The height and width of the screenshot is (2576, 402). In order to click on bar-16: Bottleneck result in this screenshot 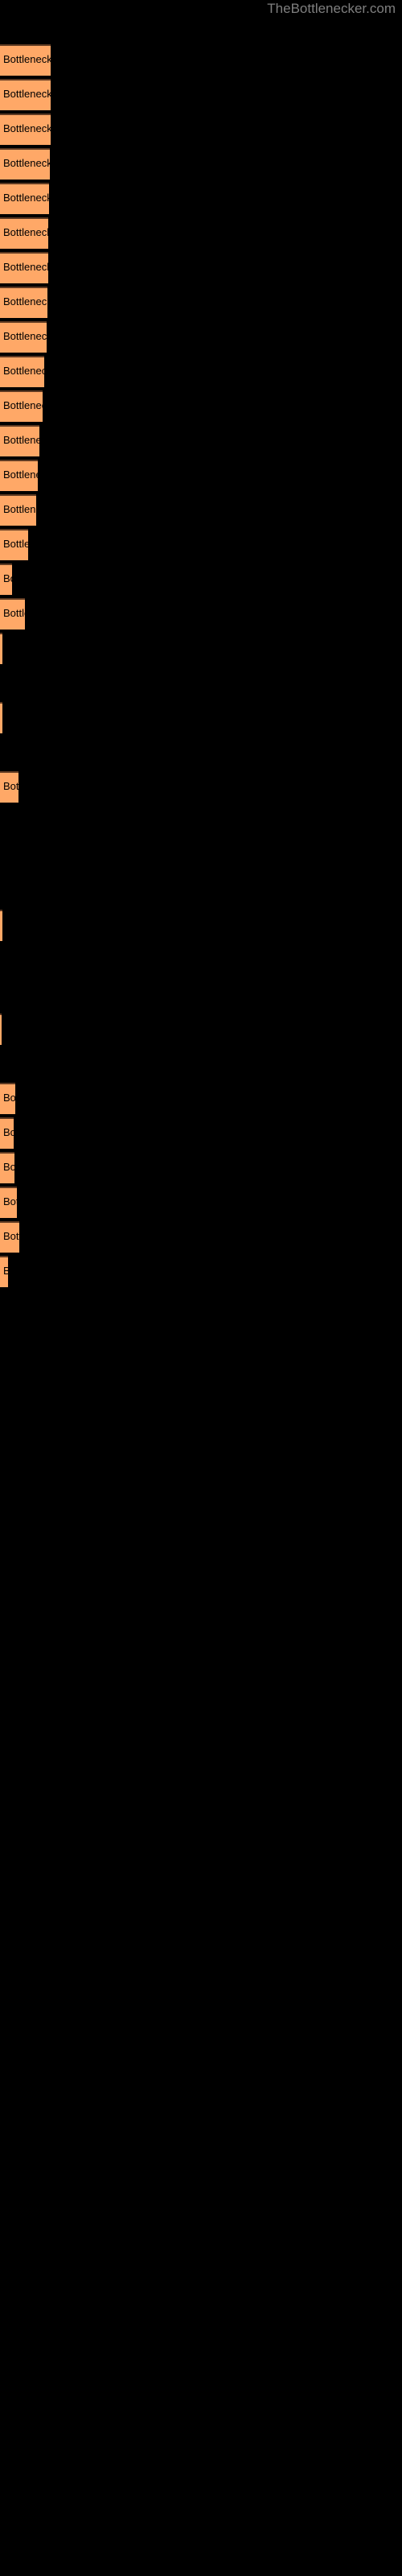, I will do `click(6, 579)`.